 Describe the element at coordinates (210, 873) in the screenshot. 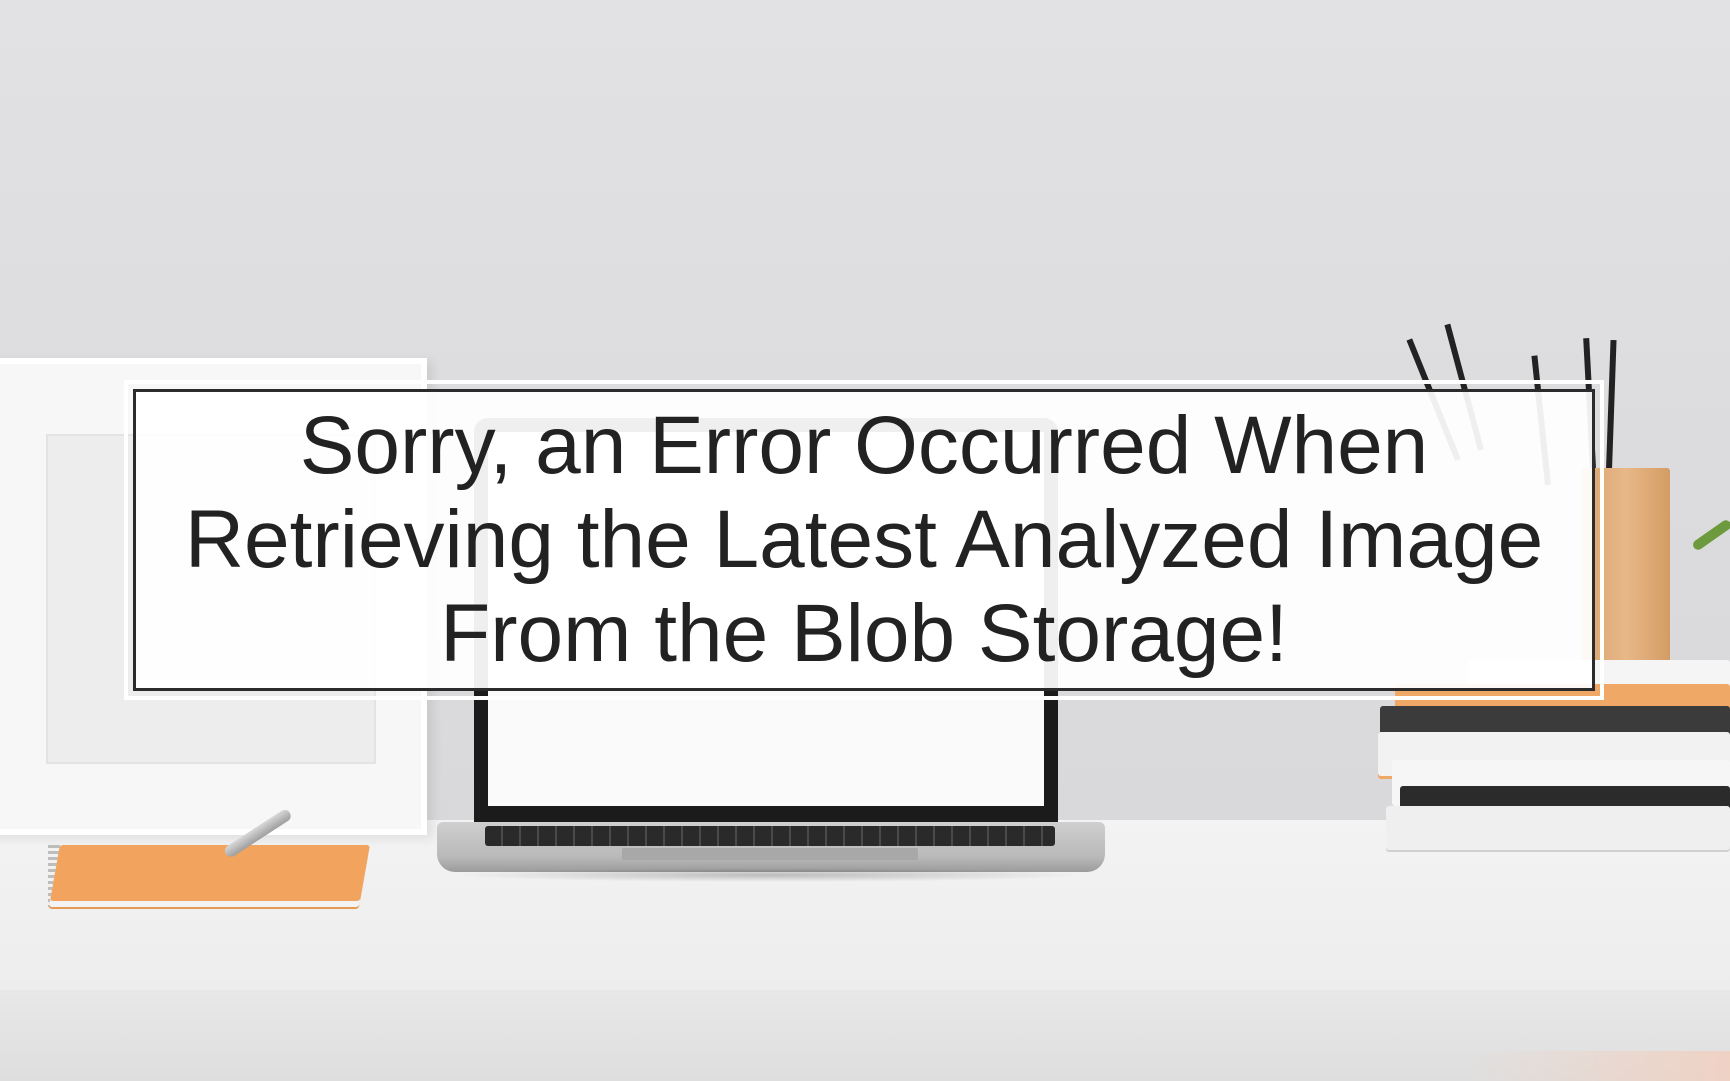

I see `orange-notebook` at that location.